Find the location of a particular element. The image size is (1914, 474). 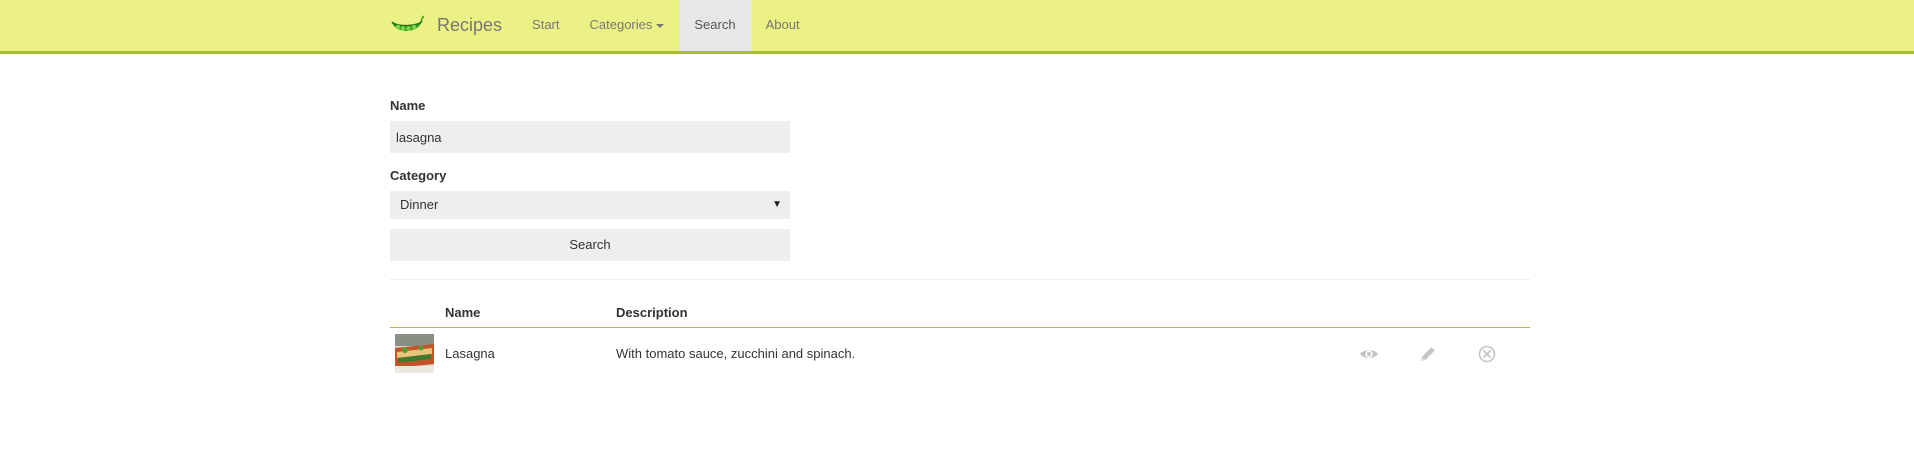

recipe-description: With tomato sauce, zucchini and spinach. is located at coordinates (736, 353).